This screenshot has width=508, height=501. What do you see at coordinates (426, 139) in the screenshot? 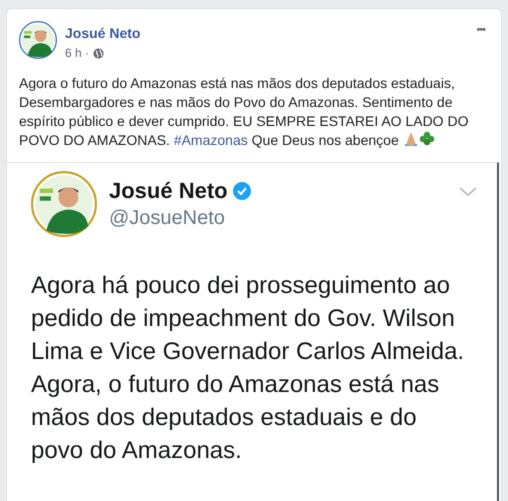
I see `clover-icon` at bounding box center [426, 139].